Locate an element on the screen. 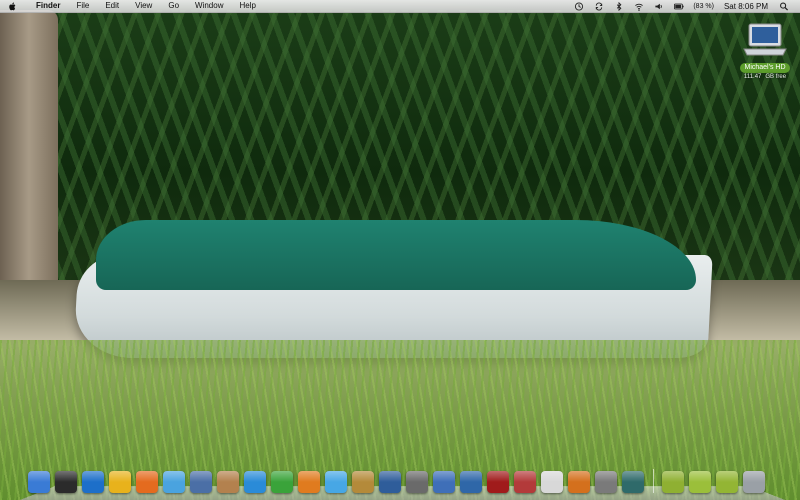 The height and width of the screenshot is (500, 800). safari-icon is located at coordinates (174, 482).